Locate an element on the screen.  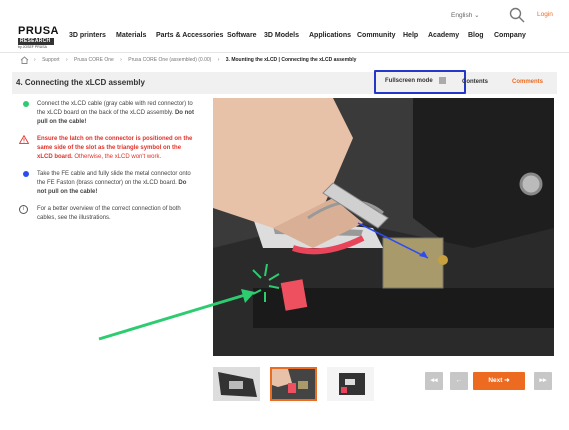
thumbnail-2-selected is located at coordinates (293, 384).